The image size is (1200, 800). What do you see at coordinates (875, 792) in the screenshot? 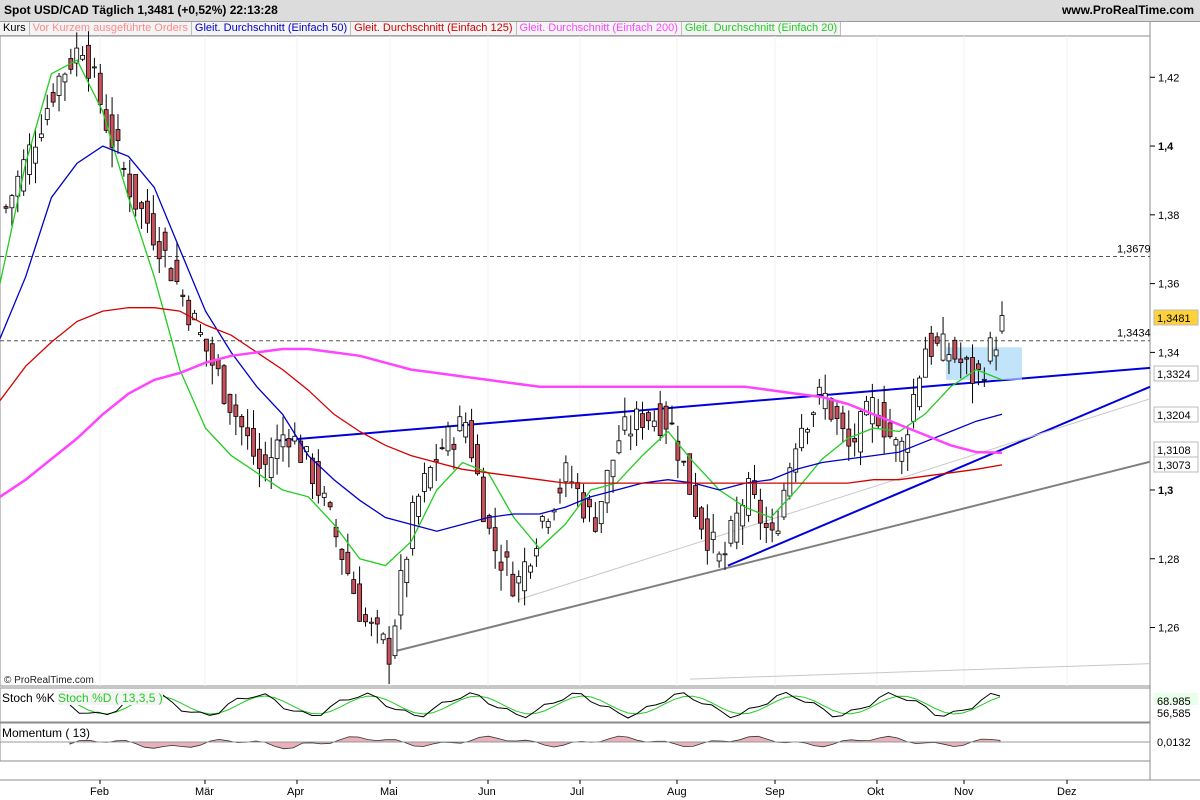
I see `x-tick-label: Okt` at bounding box center [875, 792].